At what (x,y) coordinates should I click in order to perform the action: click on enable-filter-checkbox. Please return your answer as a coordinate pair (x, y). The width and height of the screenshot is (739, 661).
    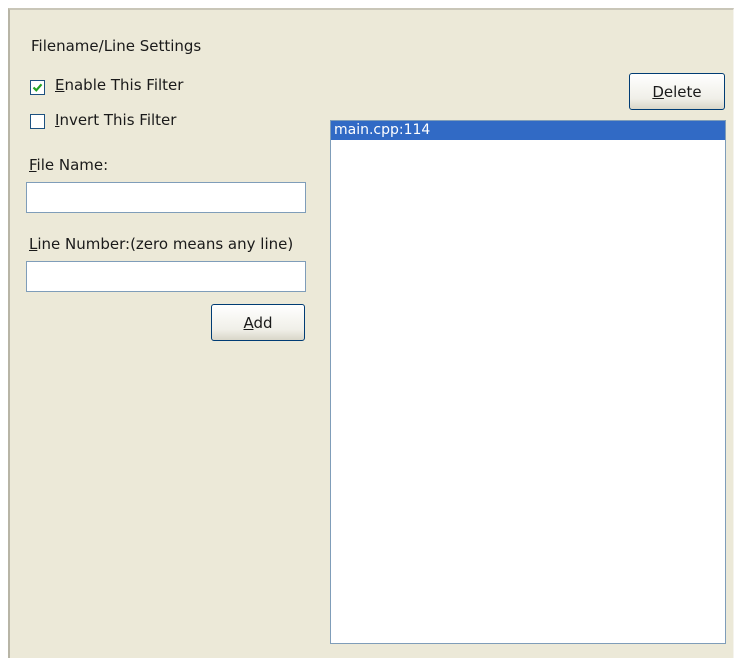
    Looking at the image, I should click on (37, 87).